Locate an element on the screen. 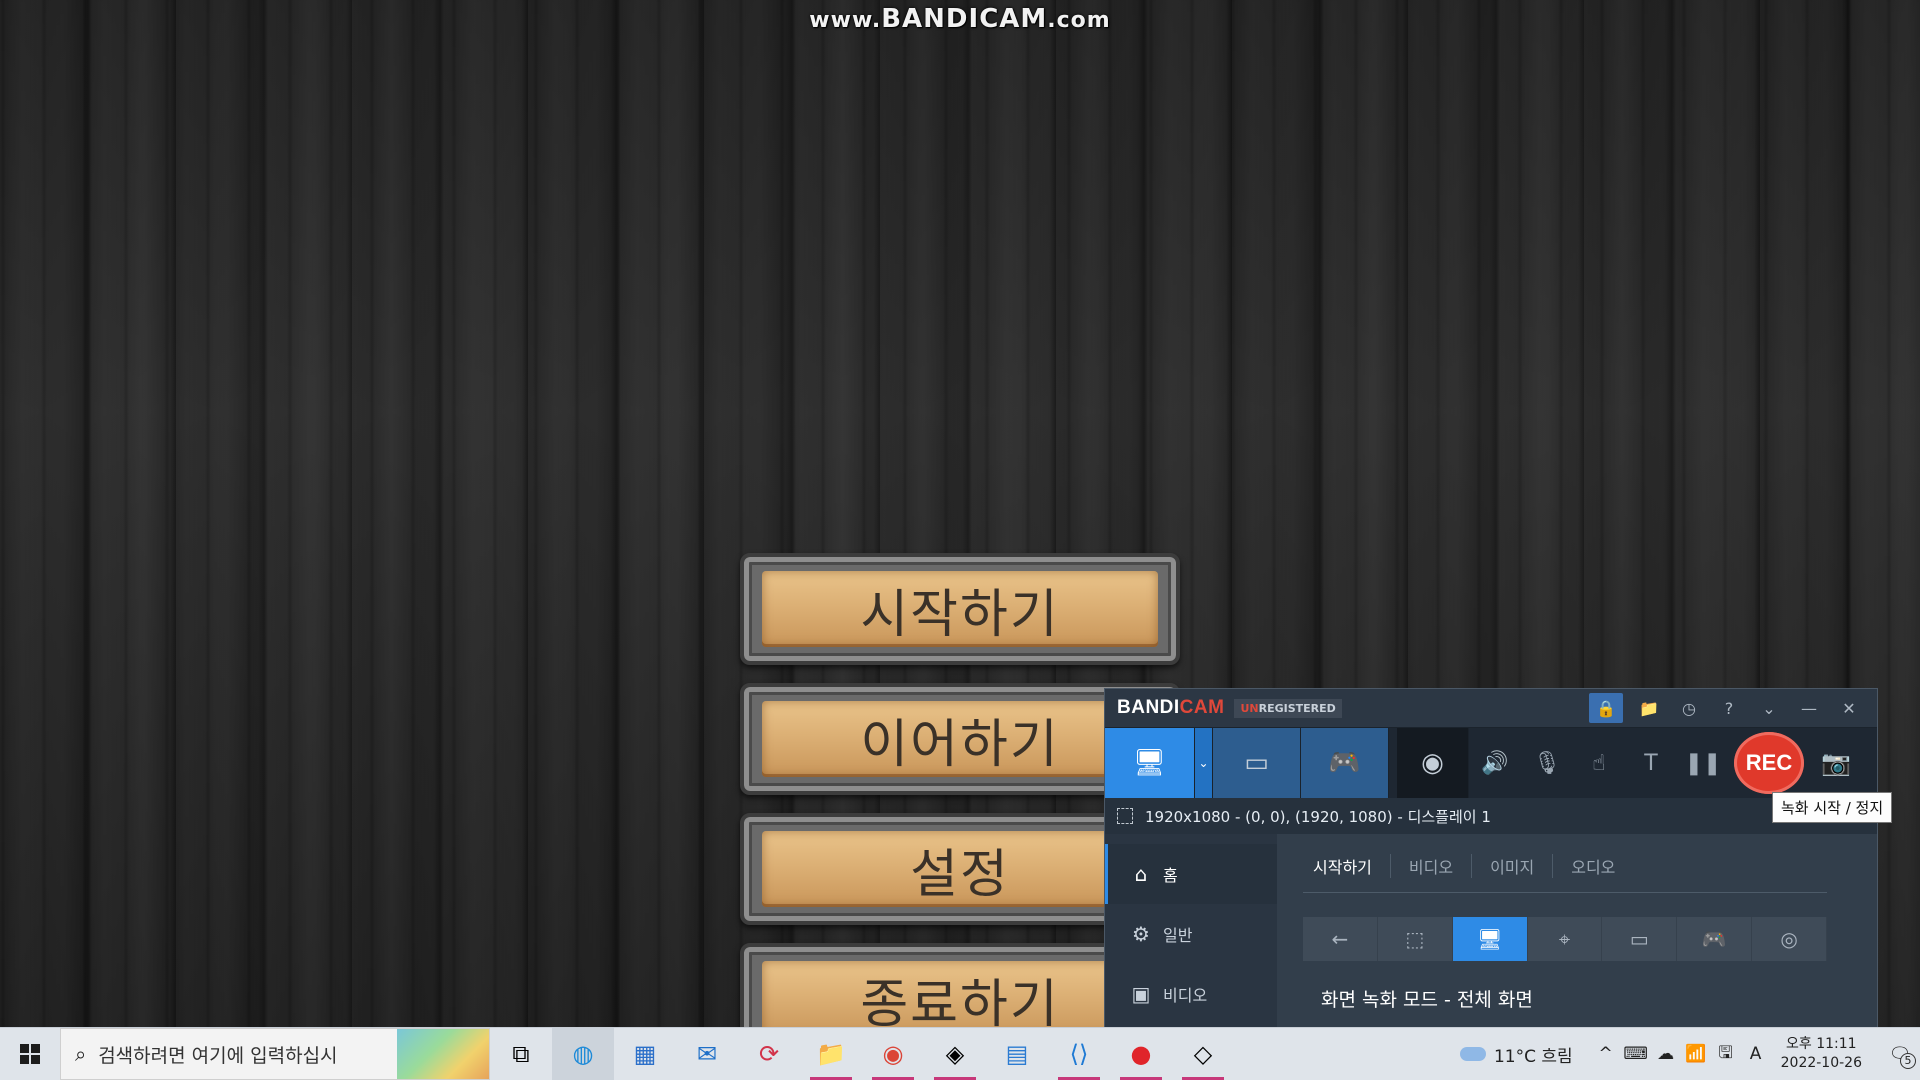 The image size is (1920, 1080). folder-icon: 📁 is located at coordinates (1649, 708).